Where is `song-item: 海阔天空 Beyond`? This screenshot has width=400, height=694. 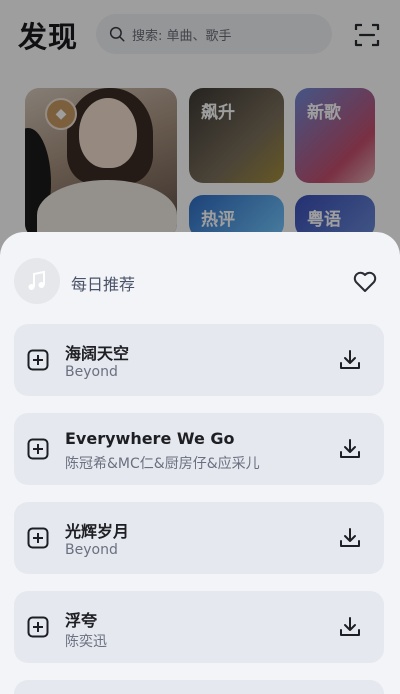
song-item: 海阔天空 Beyond is located at coordinates (199, 360).